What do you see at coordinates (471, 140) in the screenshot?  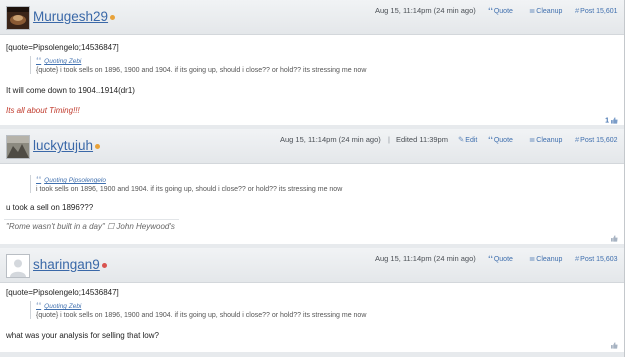 I see `edit-label: Edit` at bounding box center [471, 140].